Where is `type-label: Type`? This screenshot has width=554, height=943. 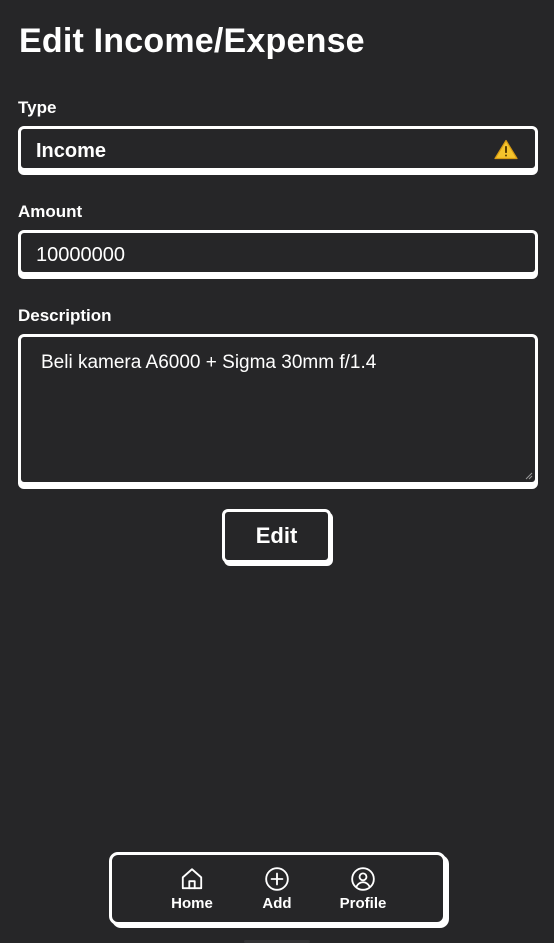
type-label: Type is located at coordinates (37, 107).